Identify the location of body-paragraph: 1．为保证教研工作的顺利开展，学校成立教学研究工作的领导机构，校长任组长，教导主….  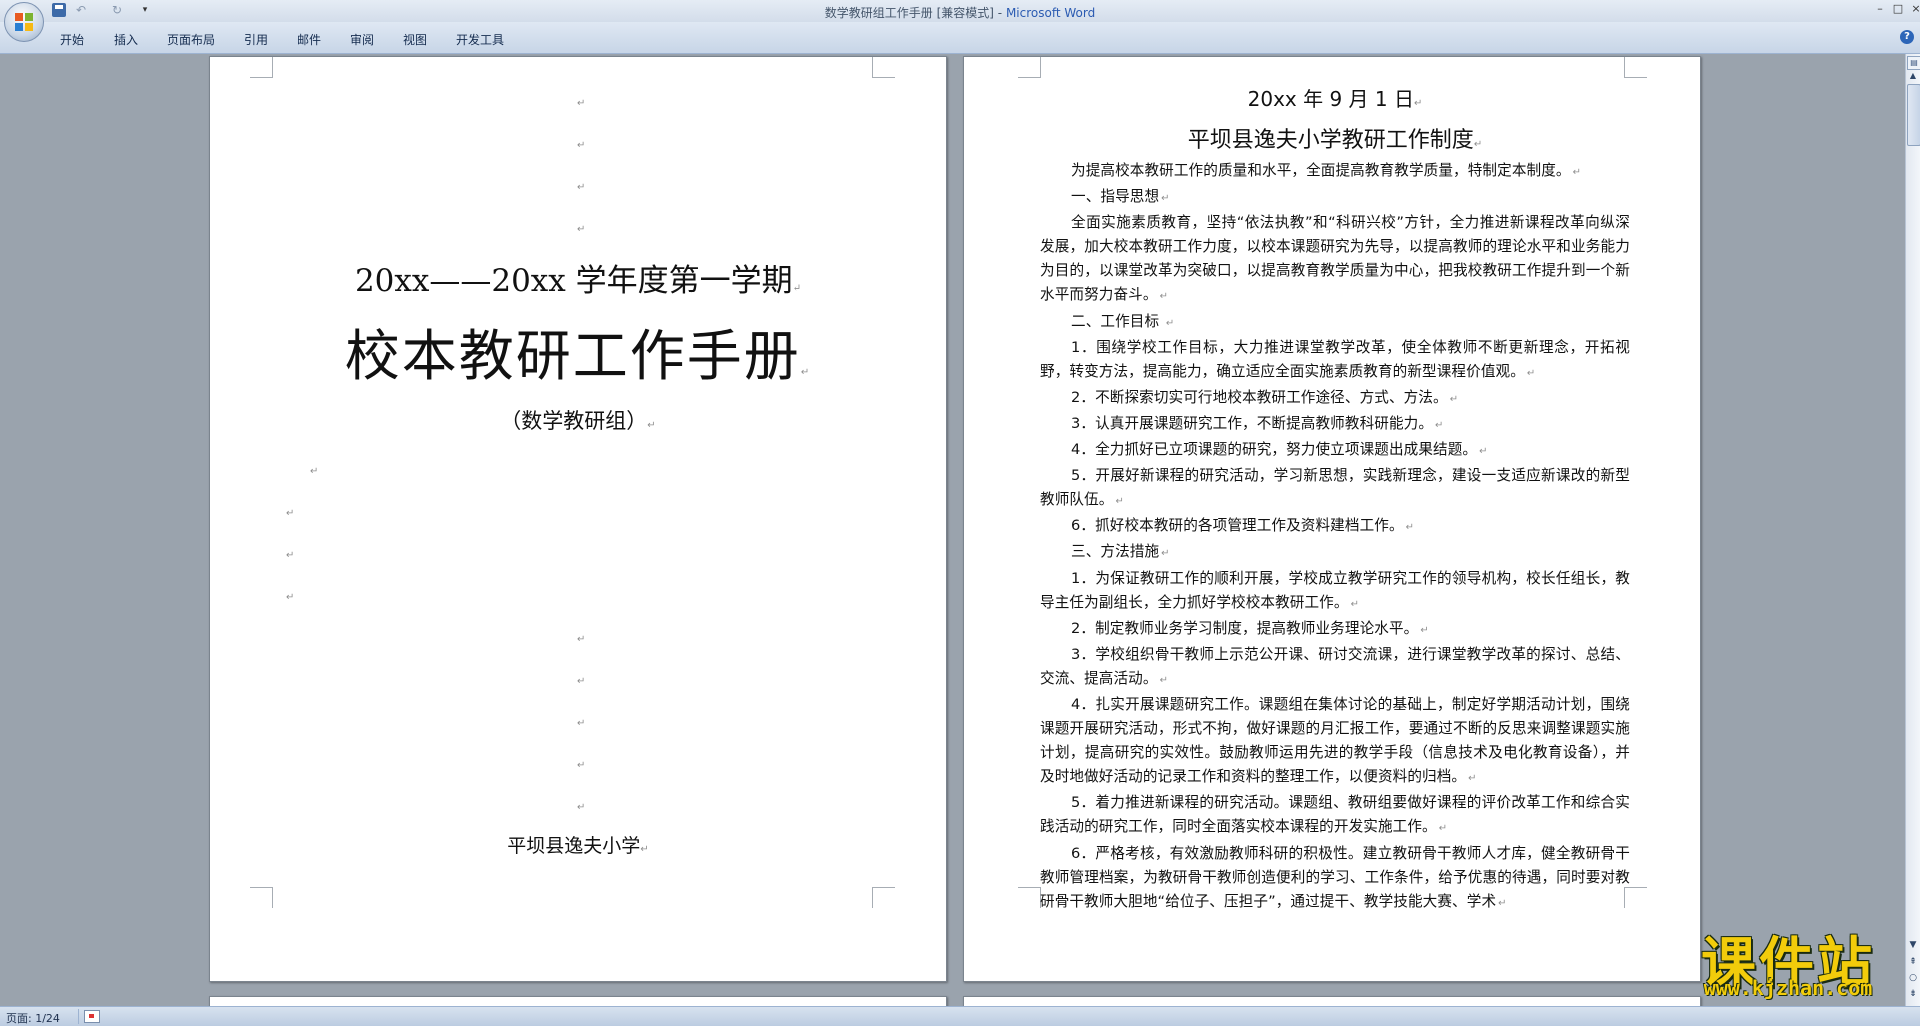
(1335, 592).